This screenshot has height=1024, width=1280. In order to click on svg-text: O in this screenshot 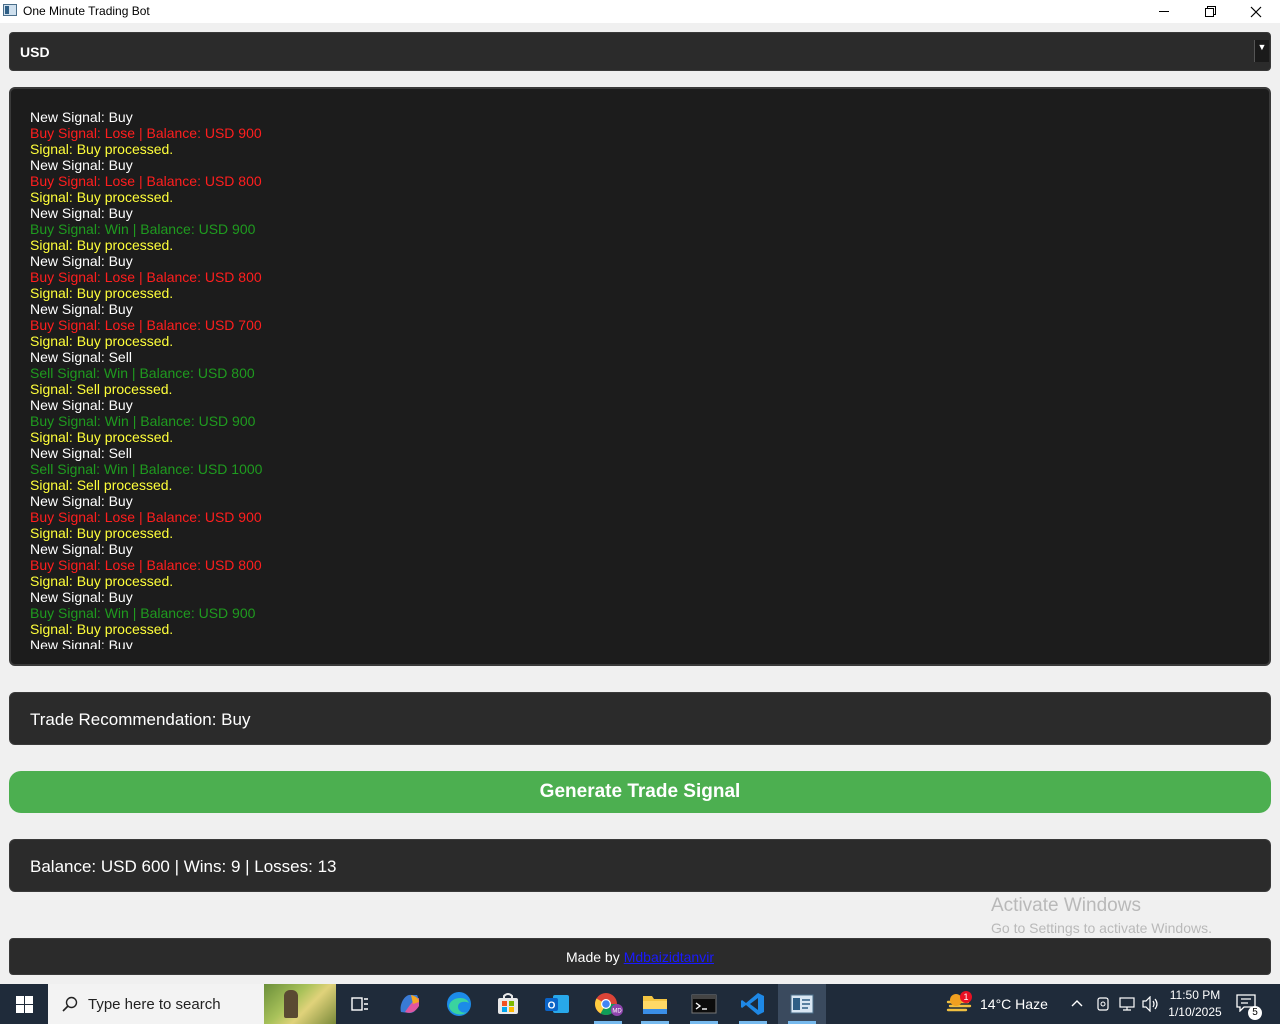, I will do `click(552, 1006)`.